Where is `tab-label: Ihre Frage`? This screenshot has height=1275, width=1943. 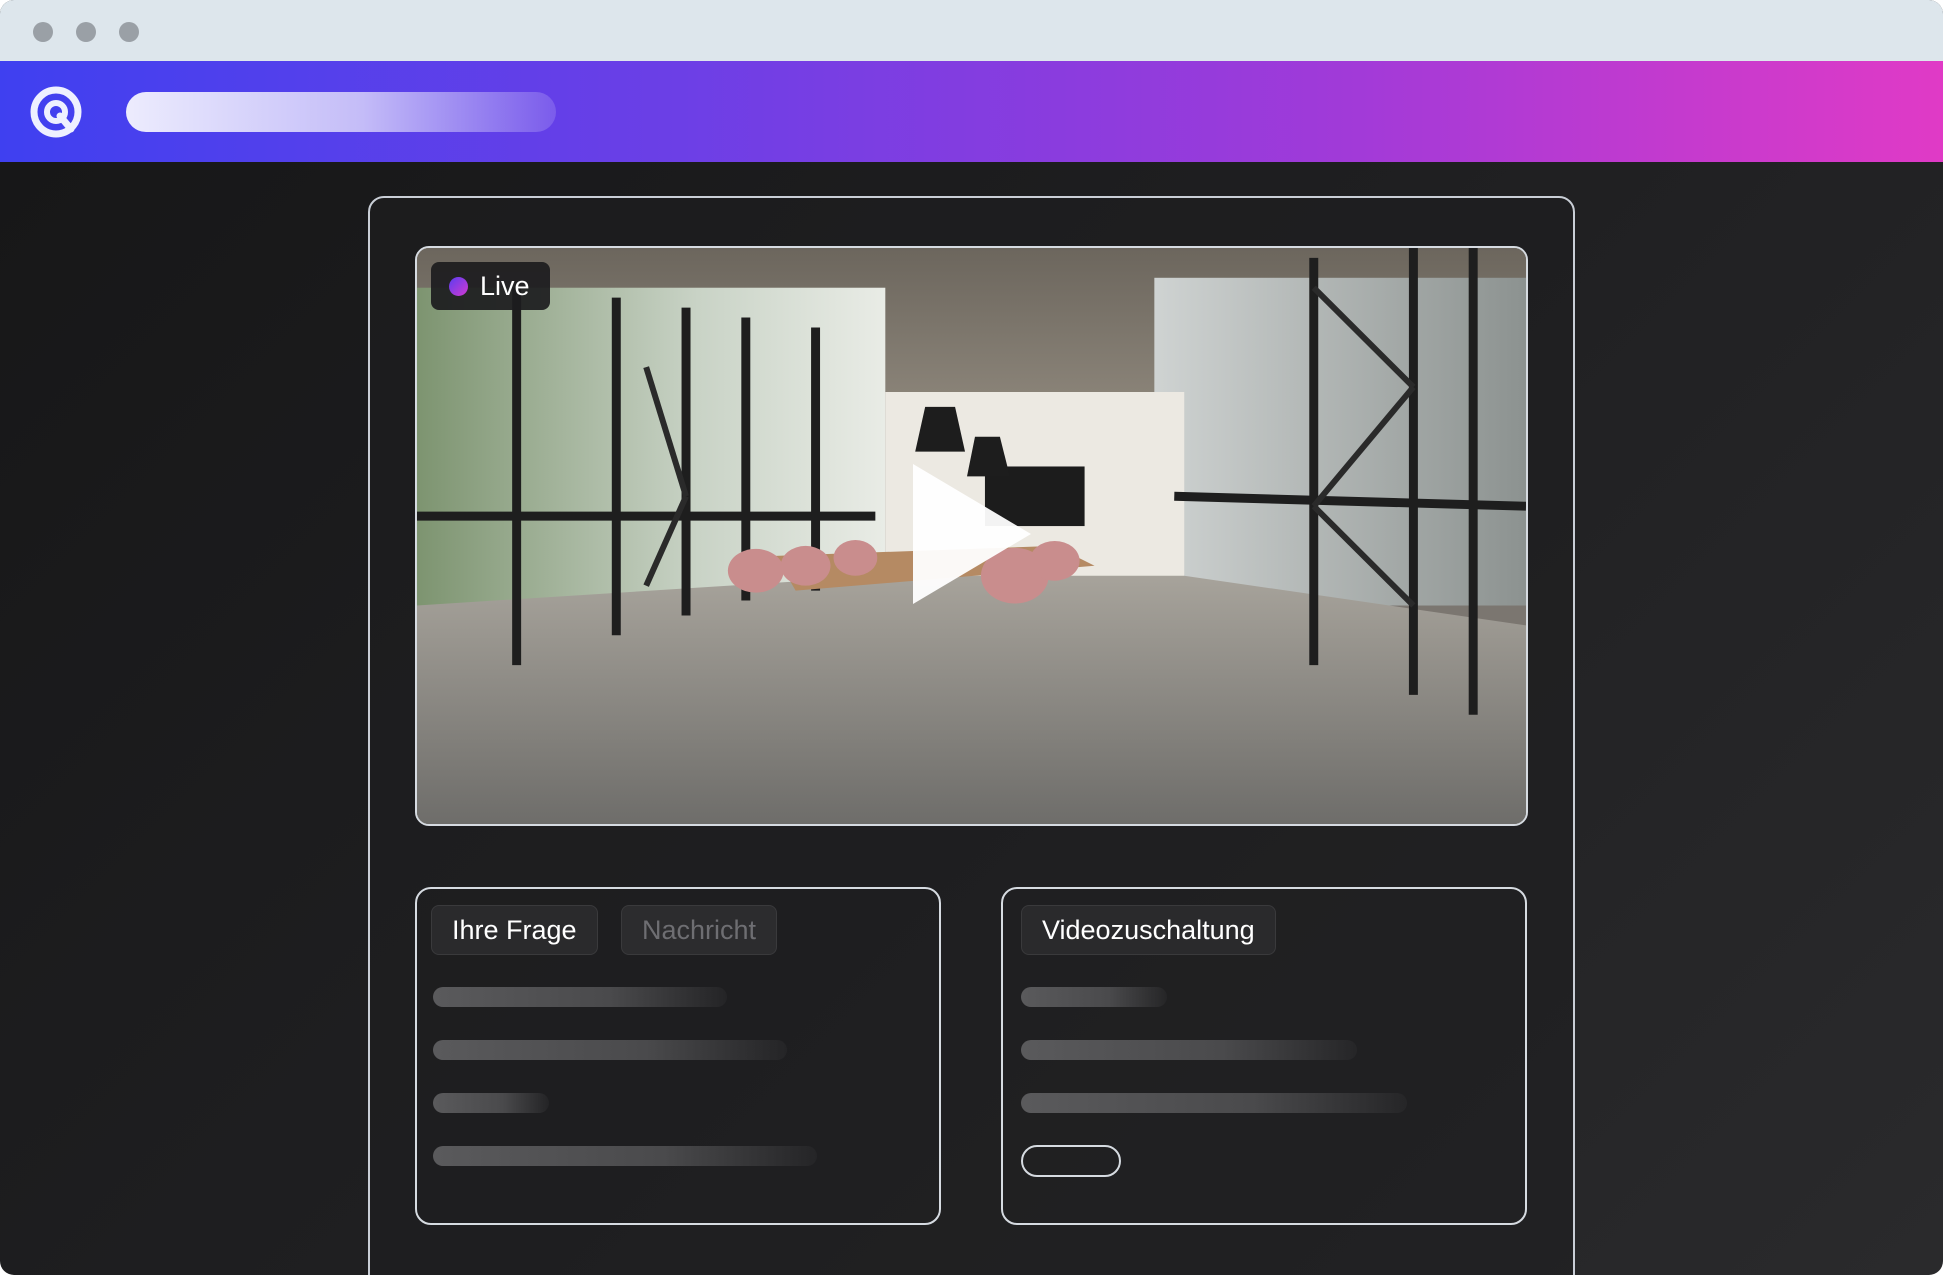
tab-label: Ihre Frage is located at coordinates (514, 929).